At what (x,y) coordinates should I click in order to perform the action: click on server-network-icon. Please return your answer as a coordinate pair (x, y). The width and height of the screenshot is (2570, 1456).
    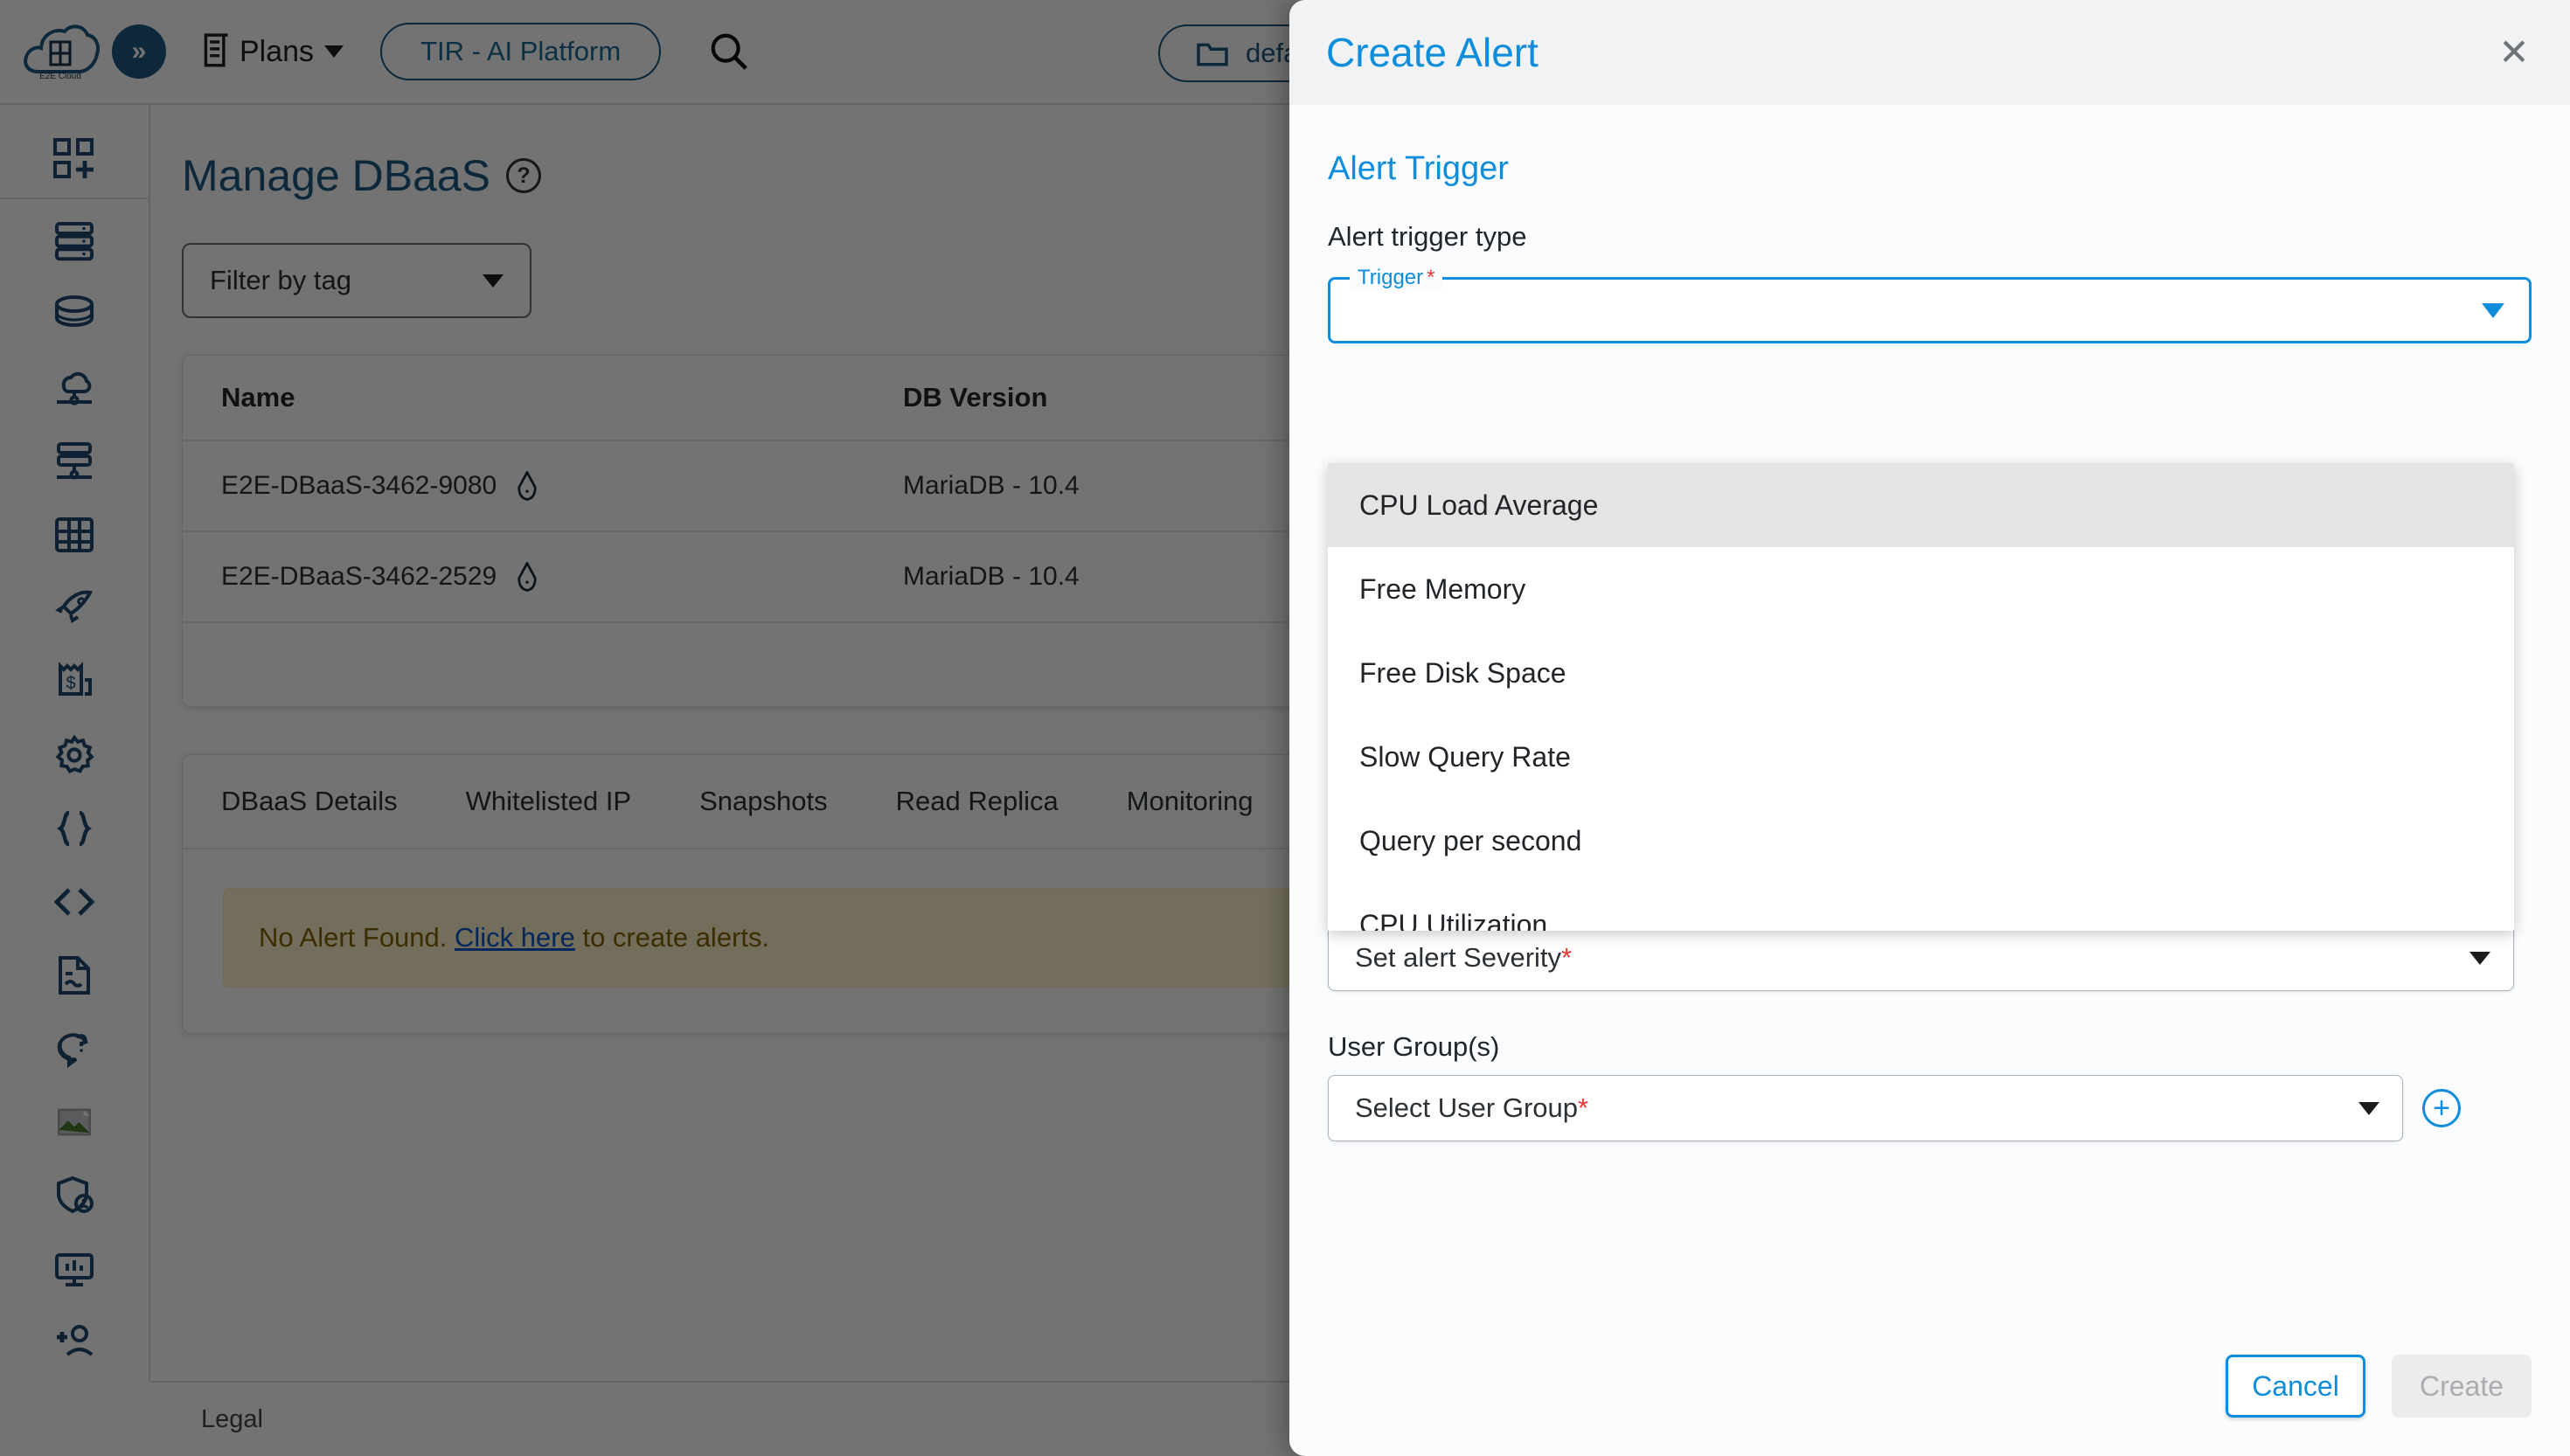
    Looking at the image, I should click on (74, 461).